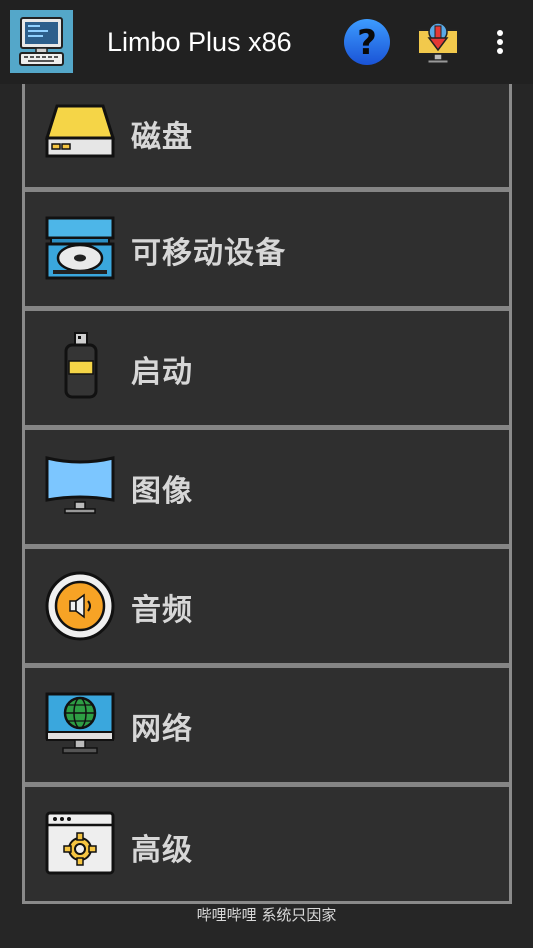 The height and width of the screenshot is (948, 533). I want to click on monitor-icon, so click(80, 485).